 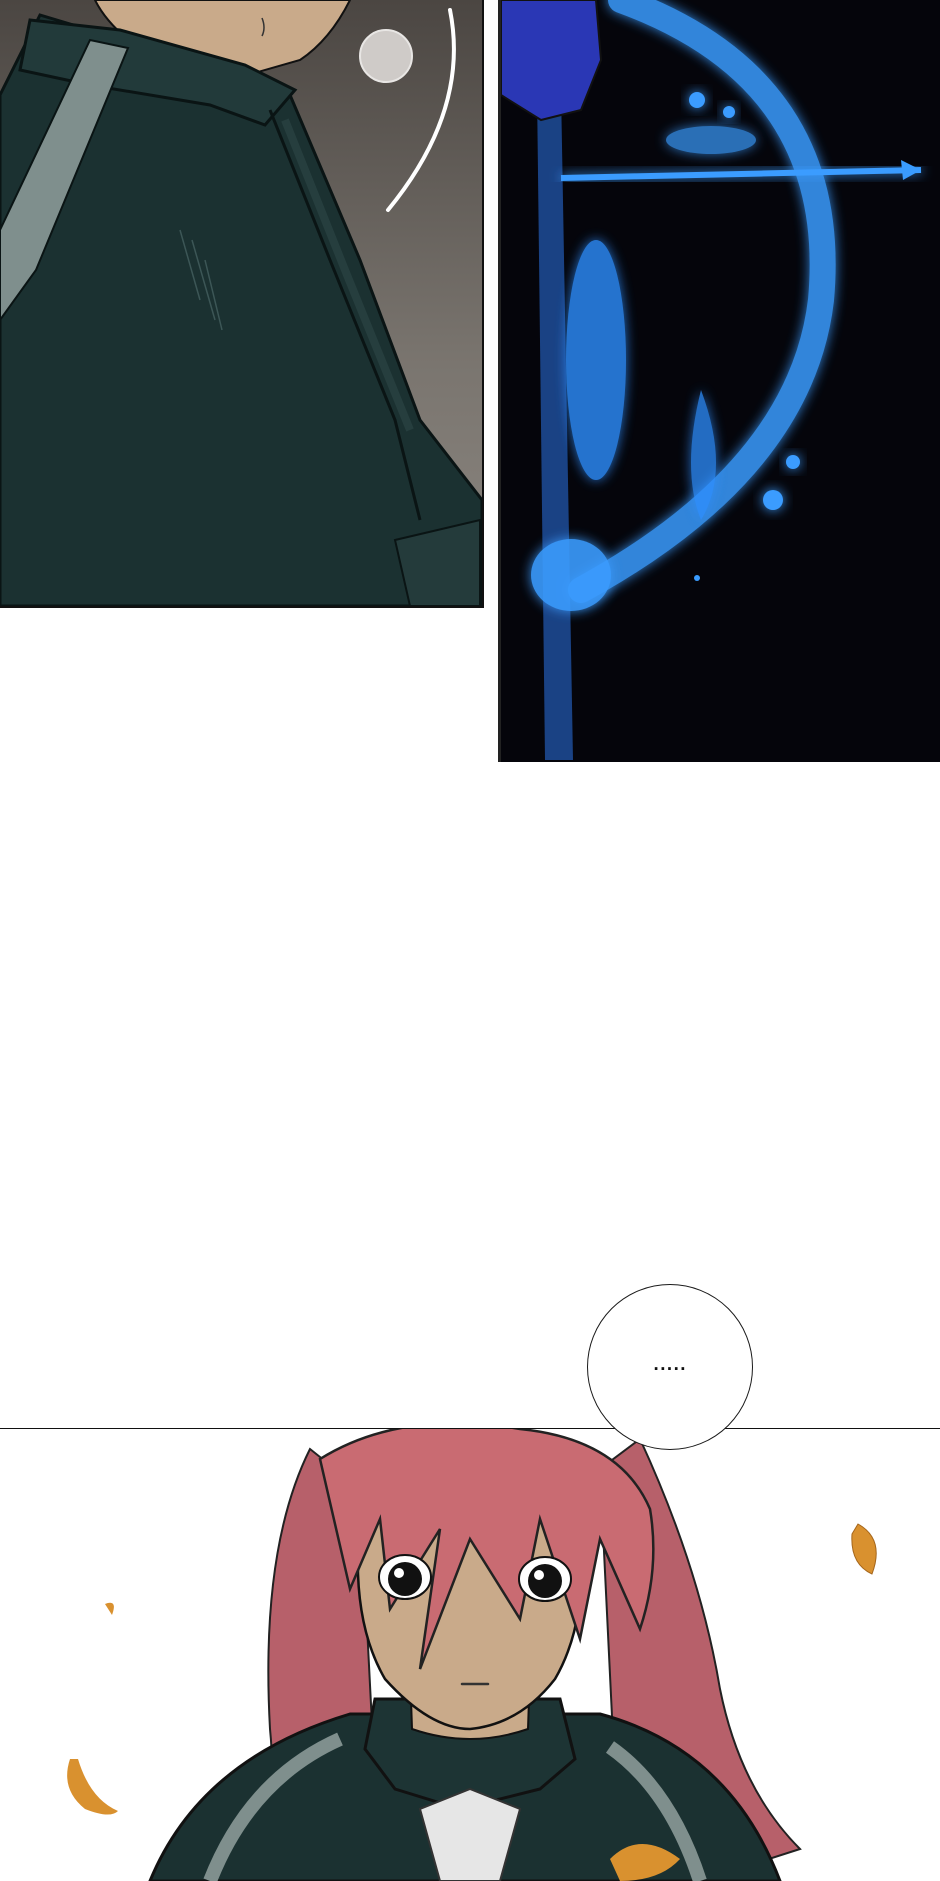 What do you see at coordinates (386, 56) in the screenshot?
I see `dust-puff` at bounding box center [386, 56].